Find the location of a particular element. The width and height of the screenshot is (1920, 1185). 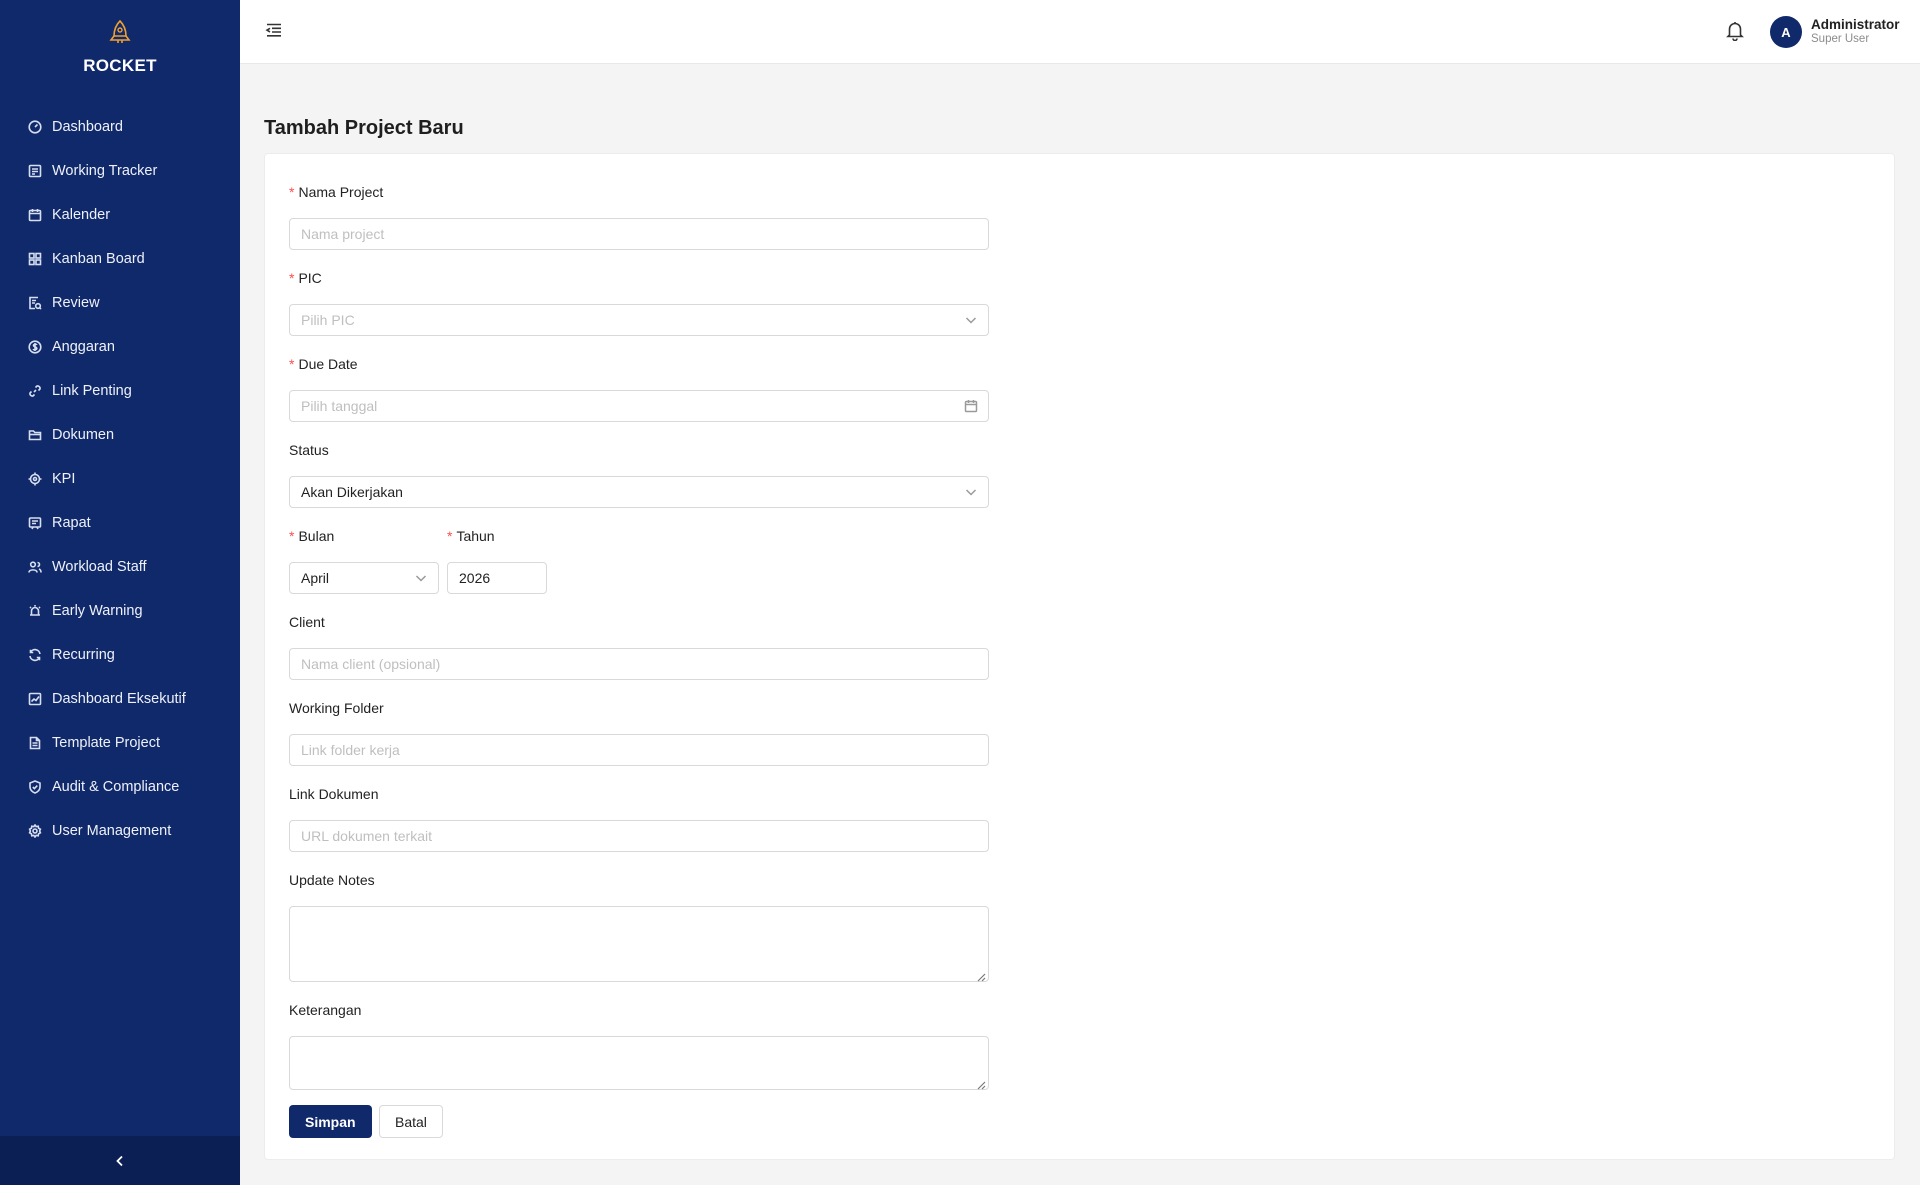

sidebar-item-label: KPI is located at coordinates (64, 479).